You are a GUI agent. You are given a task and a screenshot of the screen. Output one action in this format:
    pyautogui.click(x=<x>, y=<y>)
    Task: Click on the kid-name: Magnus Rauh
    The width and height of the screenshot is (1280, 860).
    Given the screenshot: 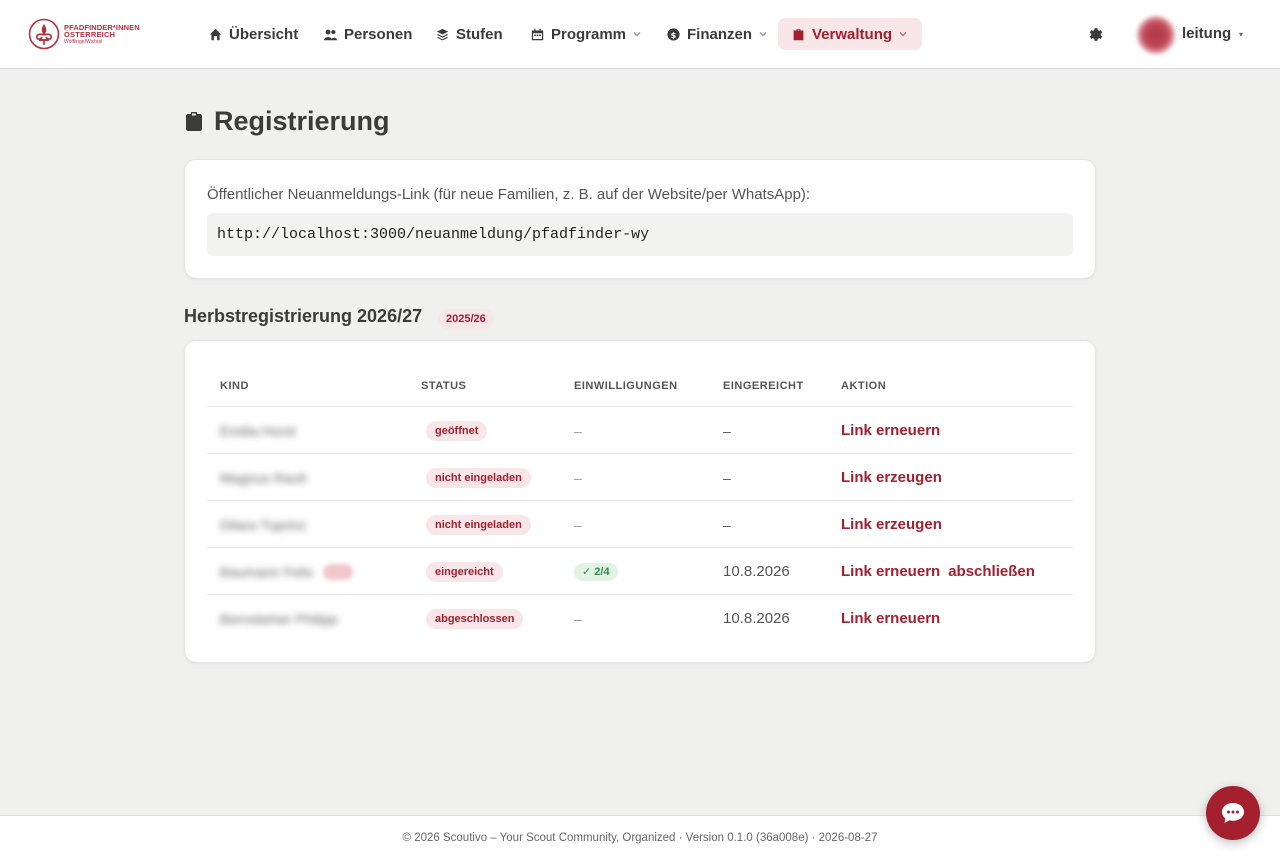 What is the action you would take?
    pyautogui.click(x=263, y=478)
    